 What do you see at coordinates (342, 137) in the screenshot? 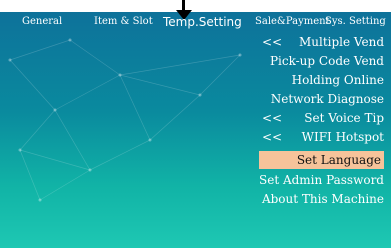
I see `menu-item-label: WIFI Hotspot` at bounding box center [342, 137].